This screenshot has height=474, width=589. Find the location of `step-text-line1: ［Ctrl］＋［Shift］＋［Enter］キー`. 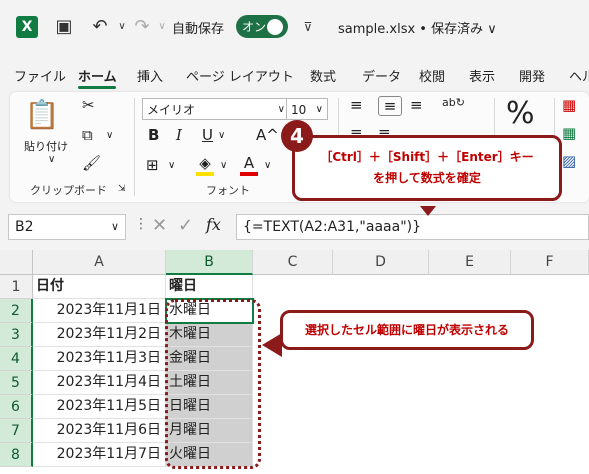

step-text-line1: ［Ctrl］＋［Shift］＋［Enter］キー is located at coordinates (427, 157).